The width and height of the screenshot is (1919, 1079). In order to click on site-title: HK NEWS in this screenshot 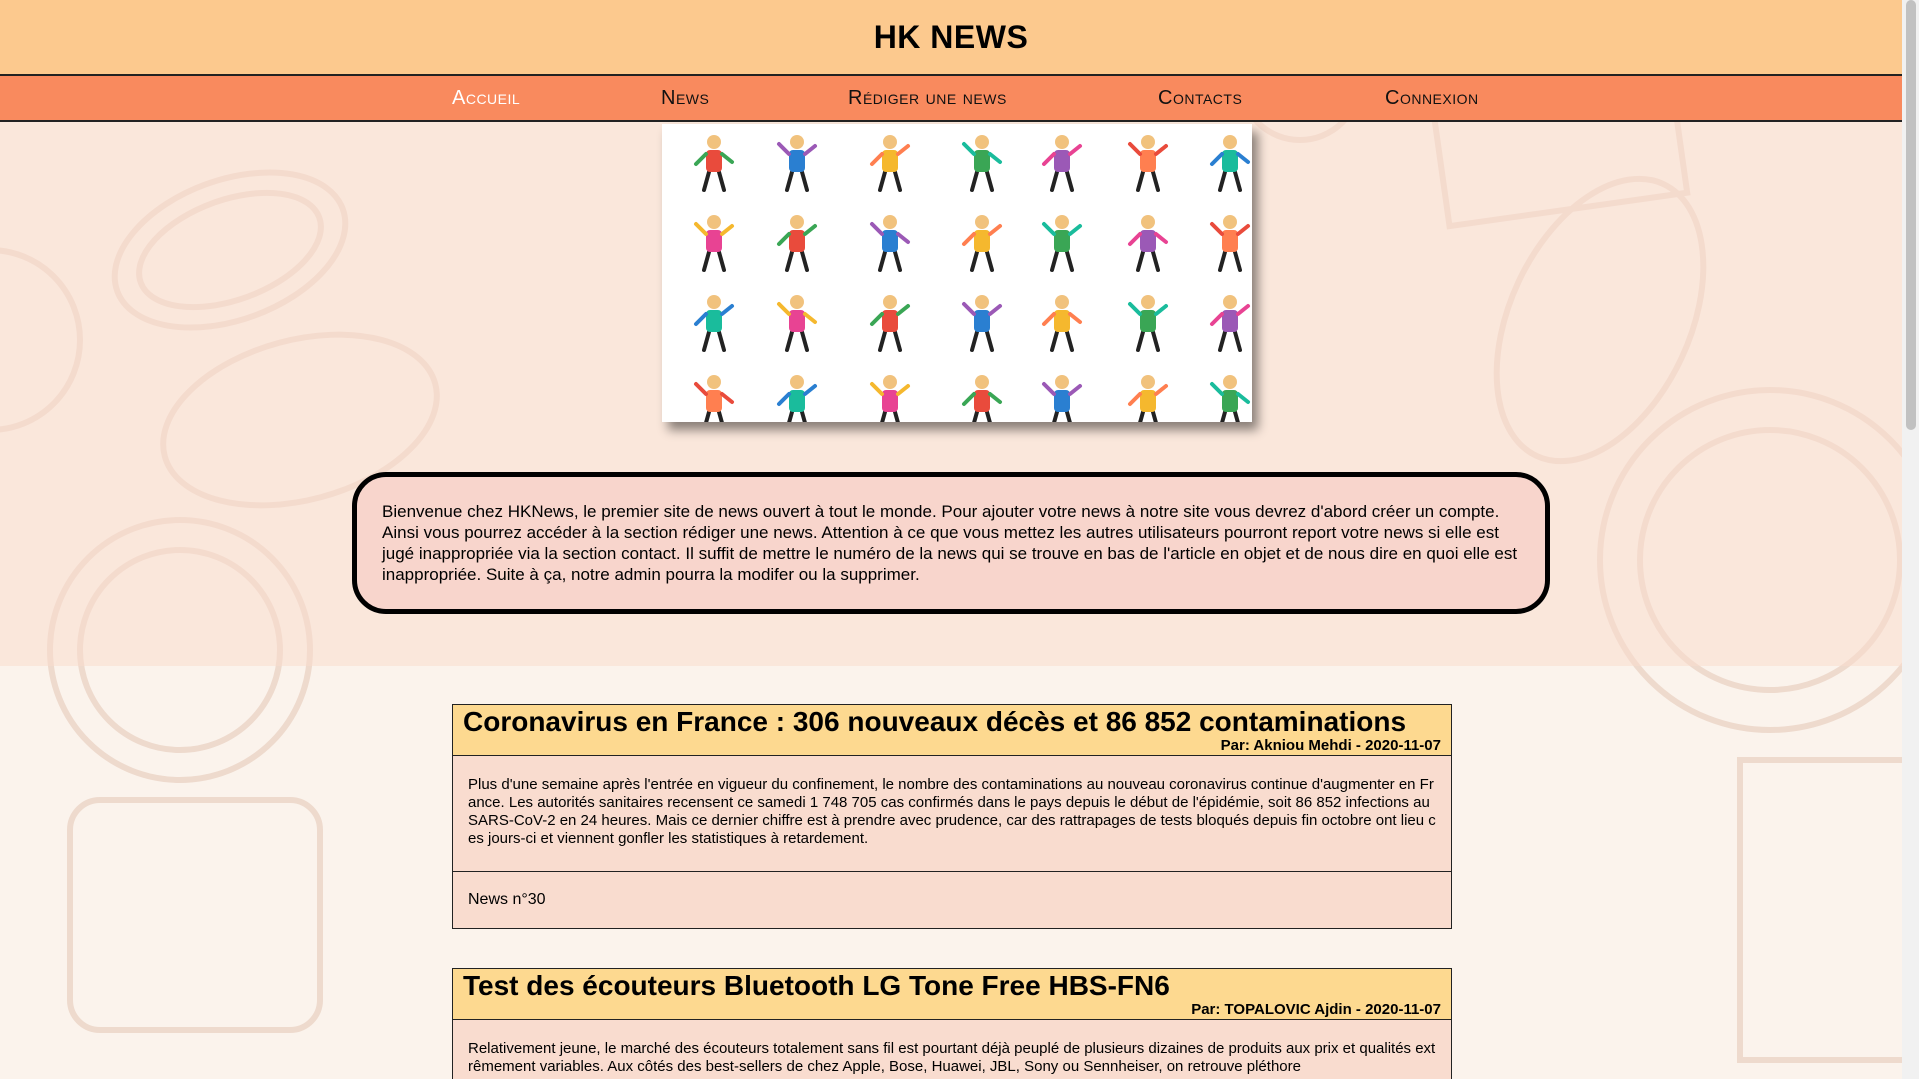, I will do `click(951, 36)`.